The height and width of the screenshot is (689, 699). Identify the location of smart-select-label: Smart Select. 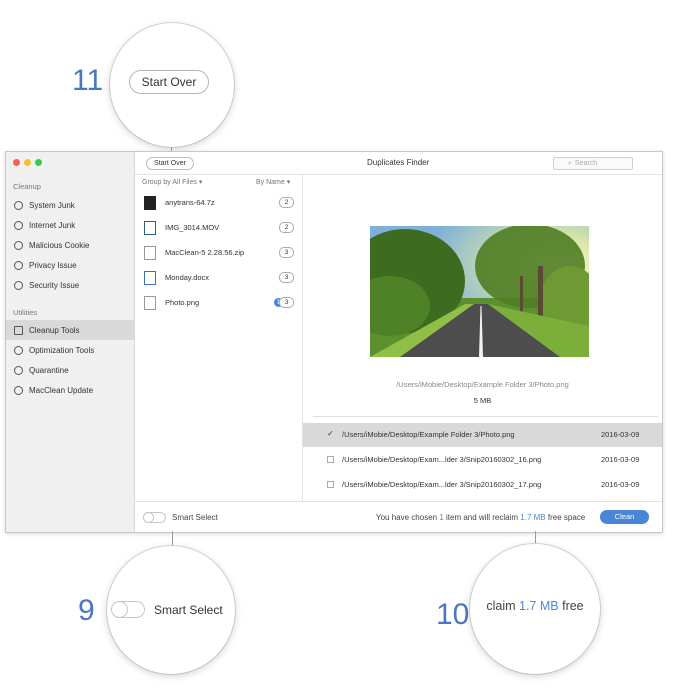
(195, 517).